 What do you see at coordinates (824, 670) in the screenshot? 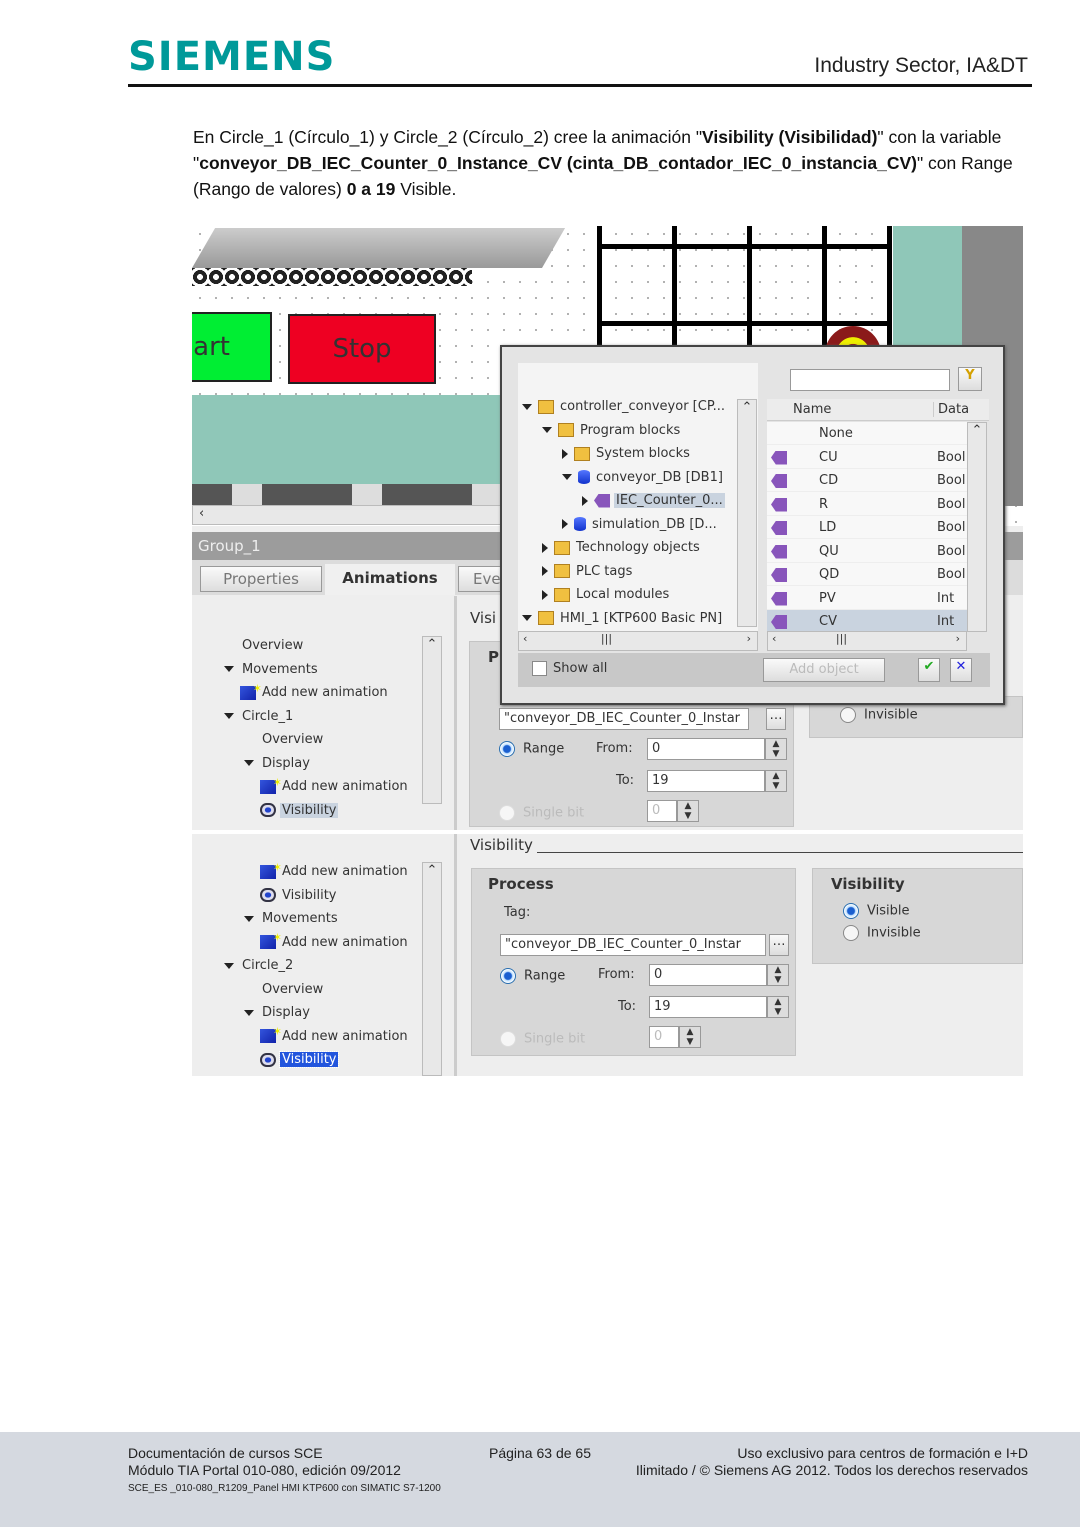
I see `add-object-button: Add object` at bounding box center [824, 670].